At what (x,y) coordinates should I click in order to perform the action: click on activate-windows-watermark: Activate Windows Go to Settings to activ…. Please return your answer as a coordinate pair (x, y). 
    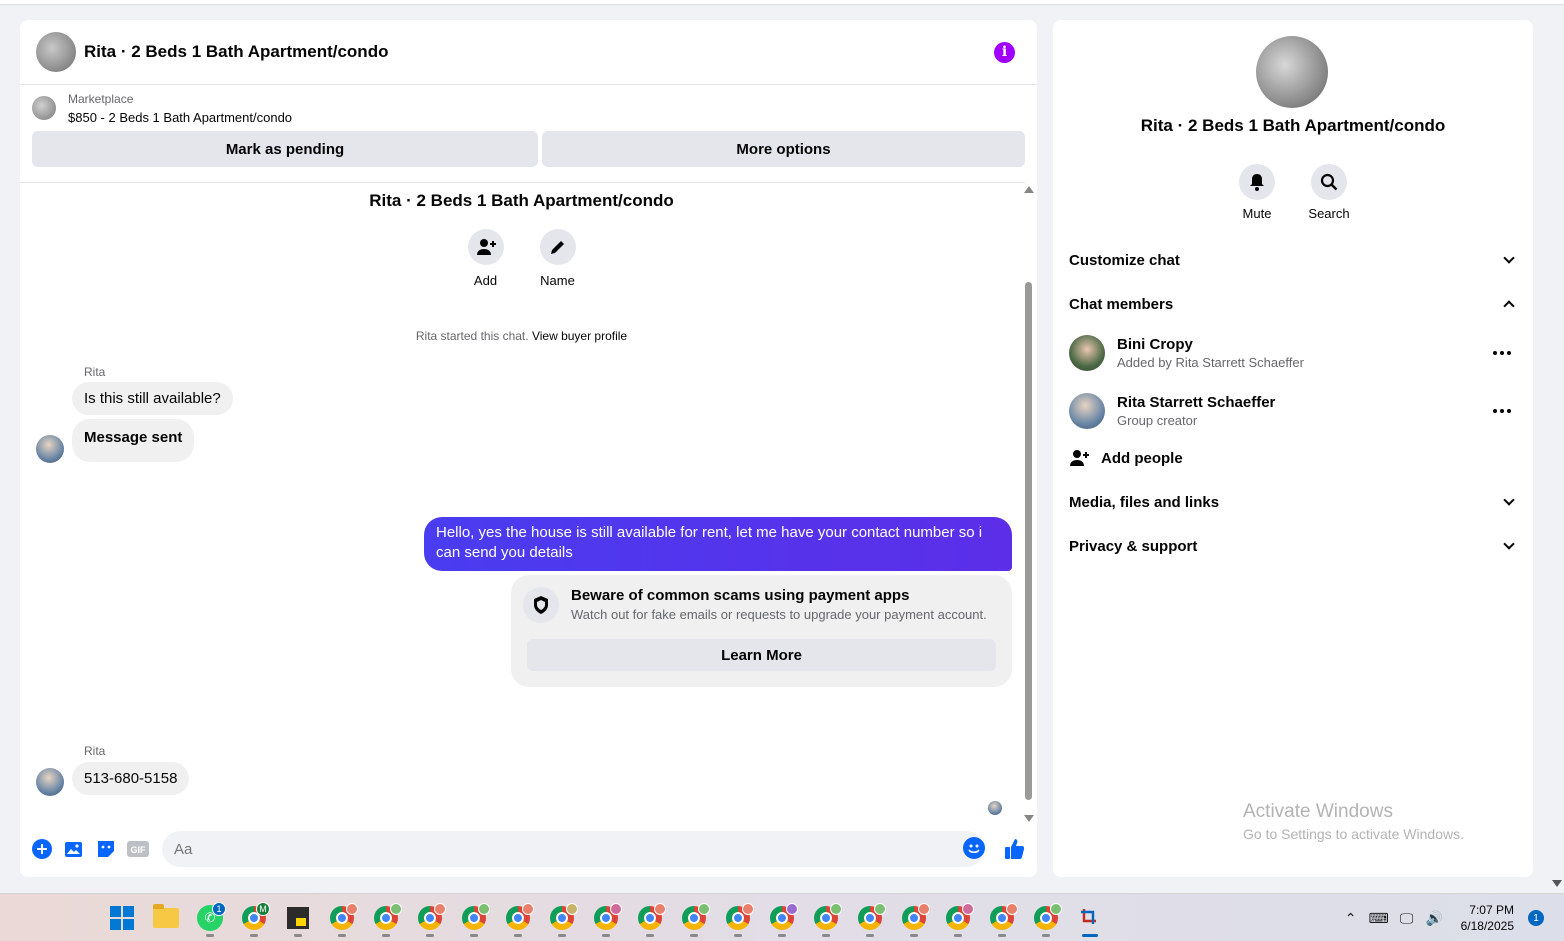
    Looking at the image, I should click on (1353, 821).